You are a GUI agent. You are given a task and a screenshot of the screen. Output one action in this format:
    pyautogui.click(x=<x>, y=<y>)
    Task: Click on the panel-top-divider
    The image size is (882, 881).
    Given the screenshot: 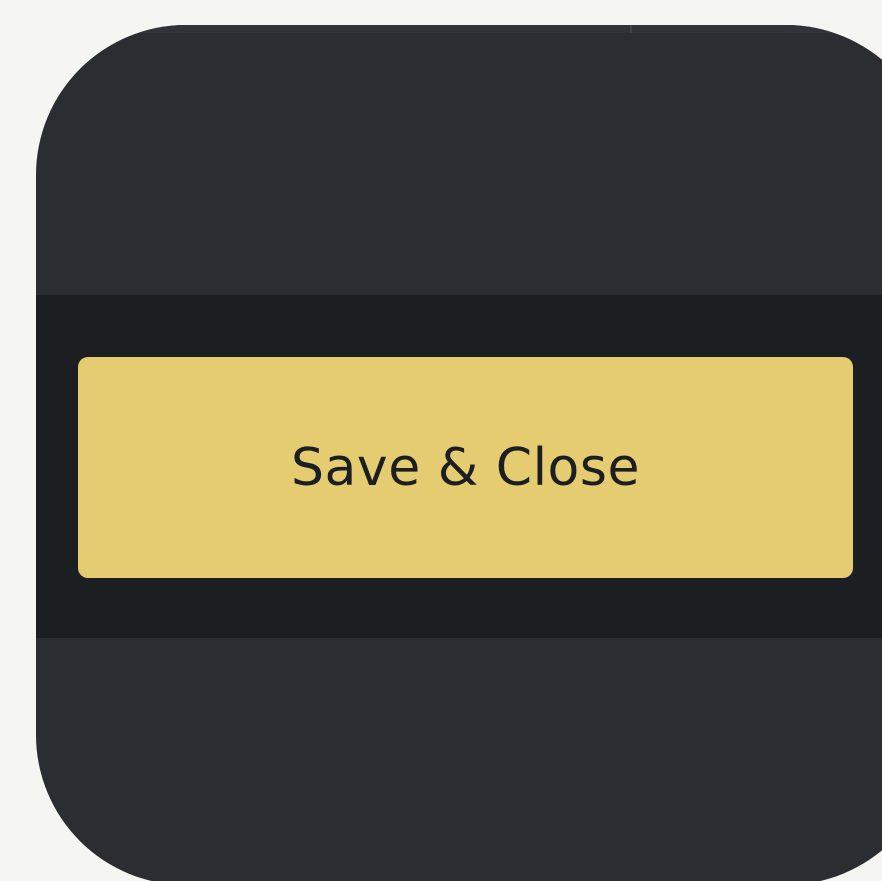 What is the action you would take?
    pyautogui.click(x=631, y=29)
    